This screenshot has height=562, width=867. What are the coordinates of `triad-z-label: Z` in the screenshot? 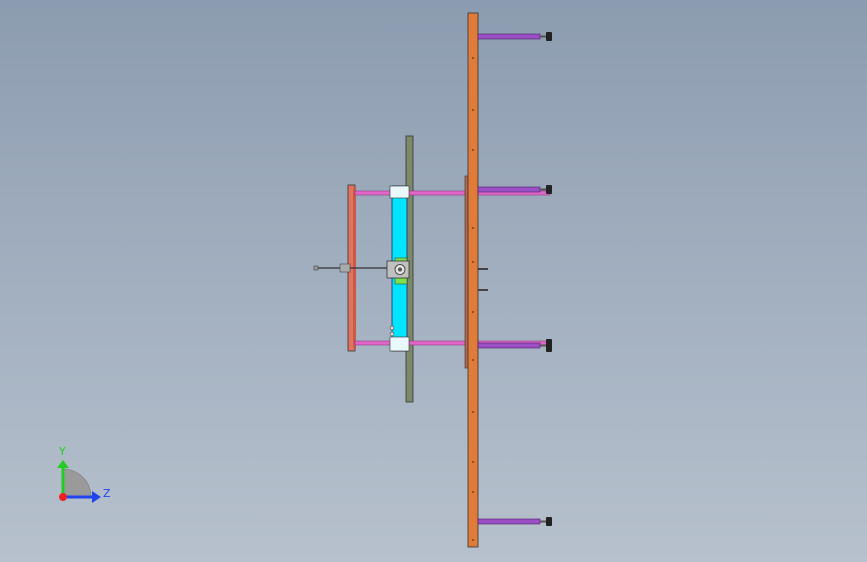 It's located at (107, 493).